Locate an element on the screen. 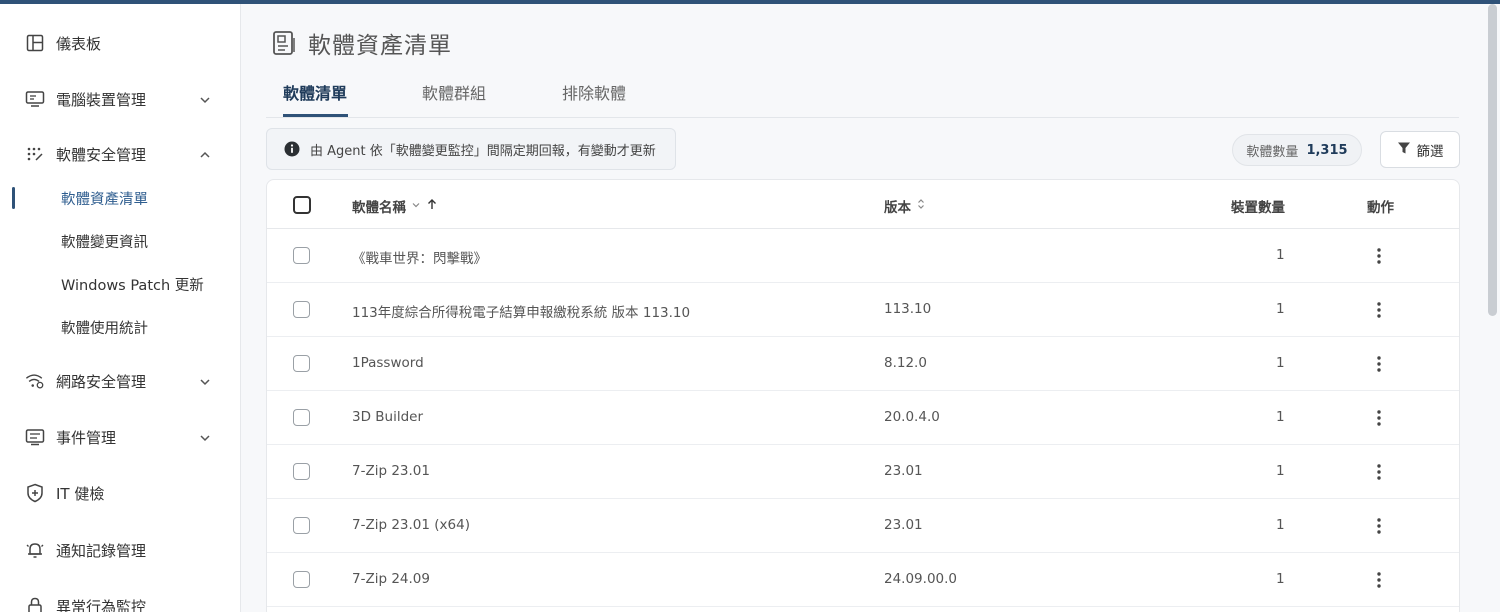 This screenshot has height=612, width=1500. sidebar-item-label: 異常行為監控 is located at coordinates (101, 604).